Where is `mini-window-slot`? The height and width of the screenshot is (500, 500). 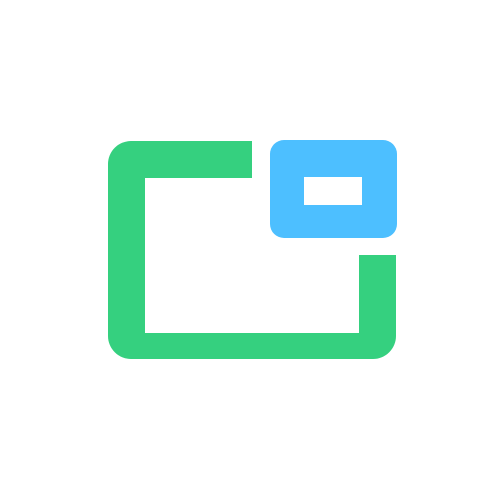
mini-window-slot is located at coordinates (333, 191).